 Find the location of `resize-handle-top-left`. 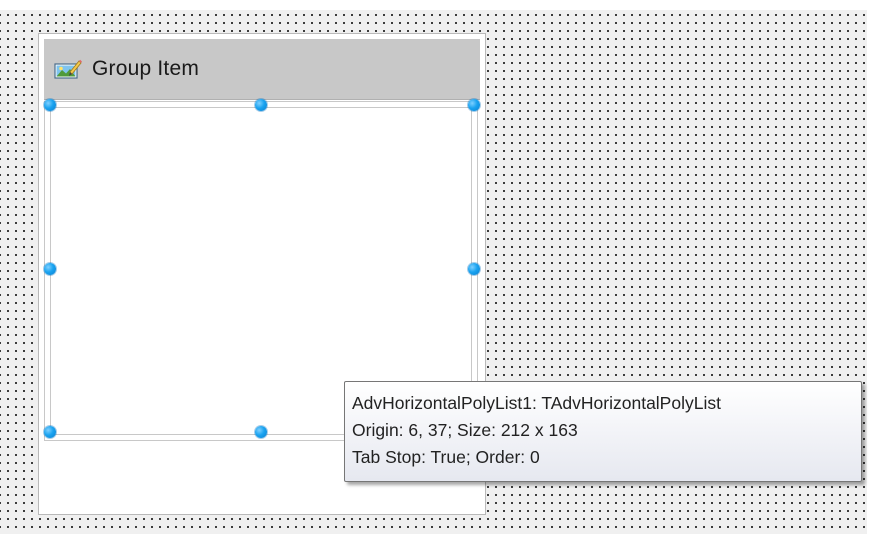

resize-handle-top-left is located at coordinates (50, 105).